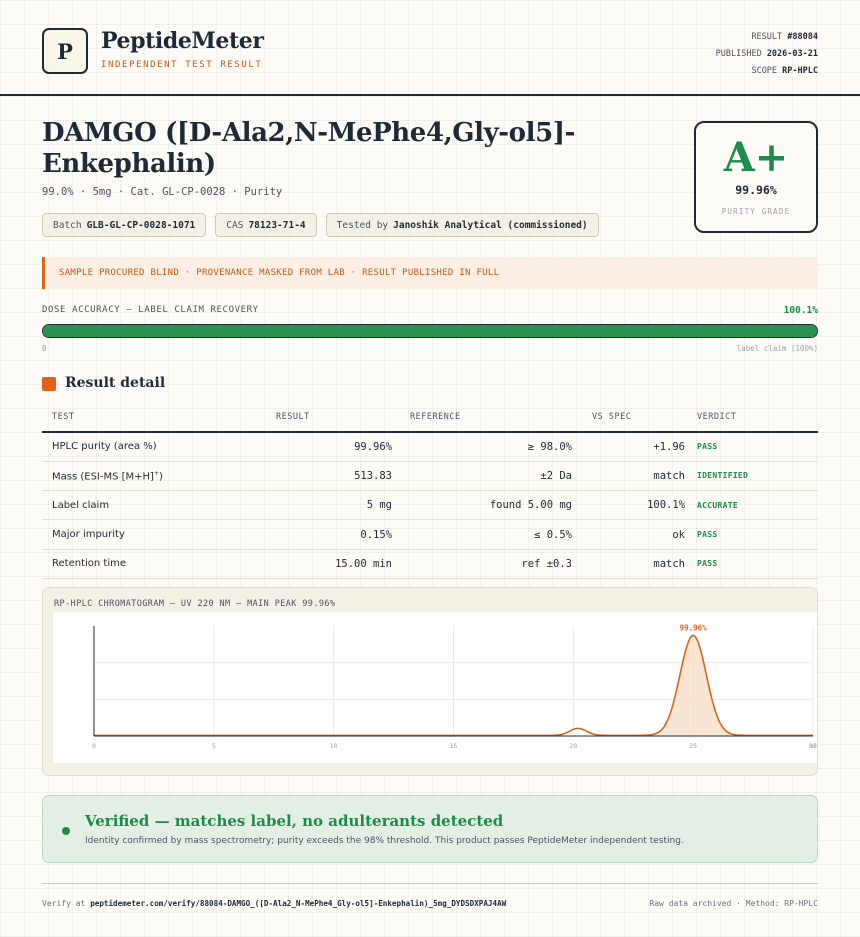  Describe the element at coordinates (628, 505) in the screenshot. I see `vs-spec-value: 100.1%` at that location.